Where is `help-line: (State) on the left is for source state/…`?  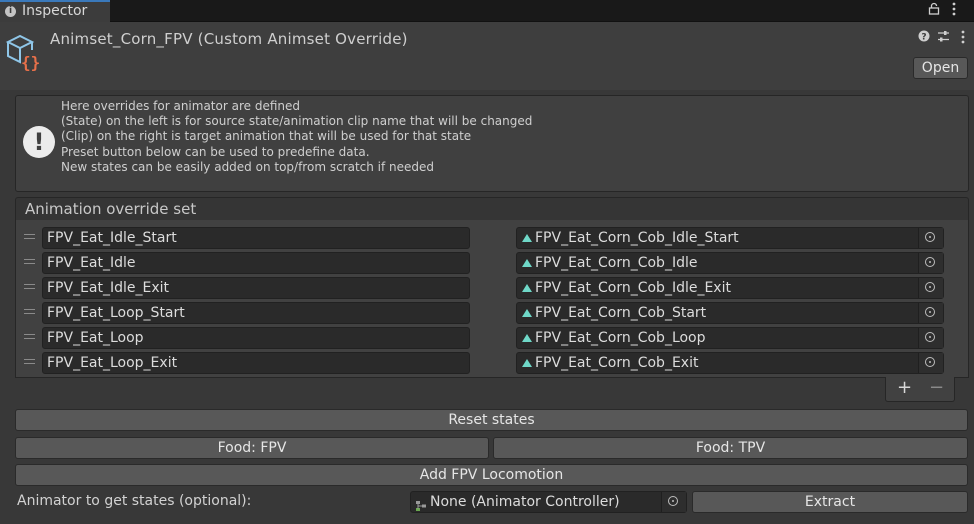
help-line: (State) on the left is for source state/… is located at coordinates (297, 121).